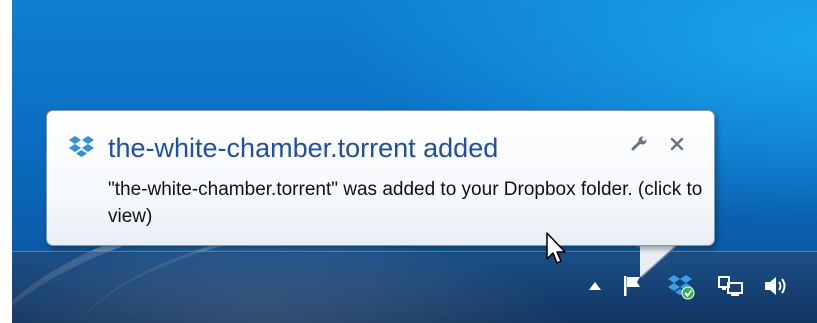  What do you see at coordinates (731, 286) in the screenshot?
I see `network-icon` at bounding box center [731, 286].